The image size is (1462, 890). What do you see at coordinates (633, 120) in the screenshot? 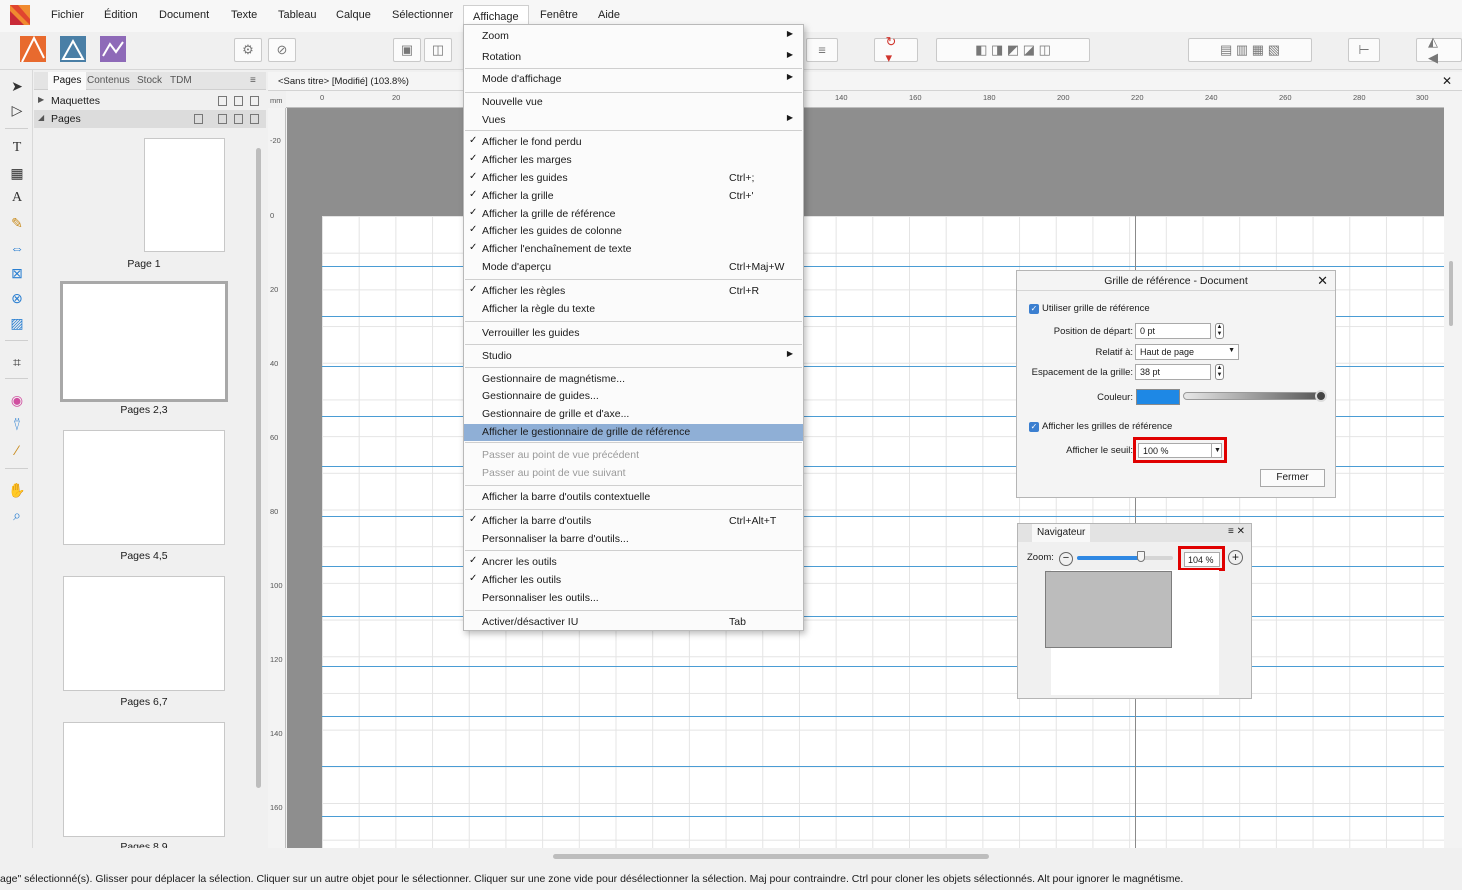
I see `menu-item-vues: Vues ▶` at bounding box center [633, 120].